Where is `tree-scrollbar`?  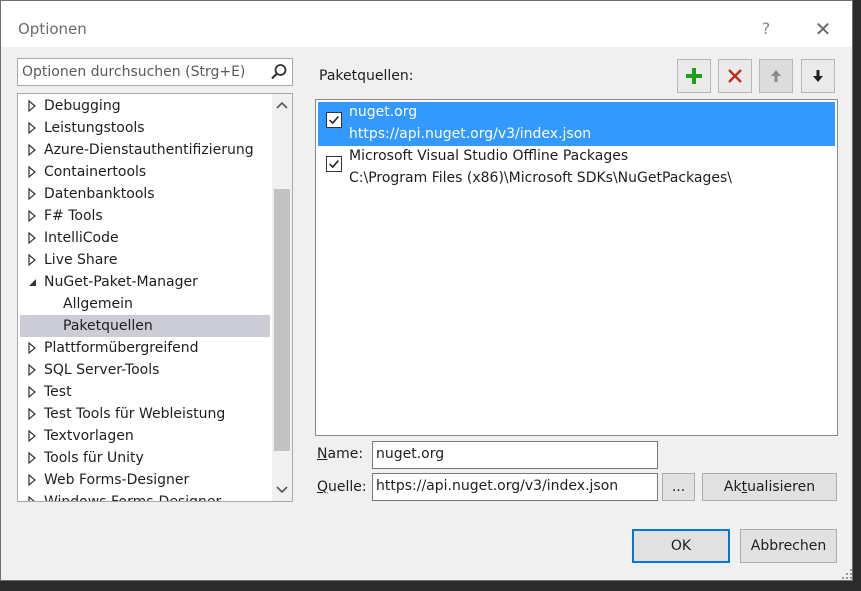
tree-scrollbar is located at coordinates (282, 297).